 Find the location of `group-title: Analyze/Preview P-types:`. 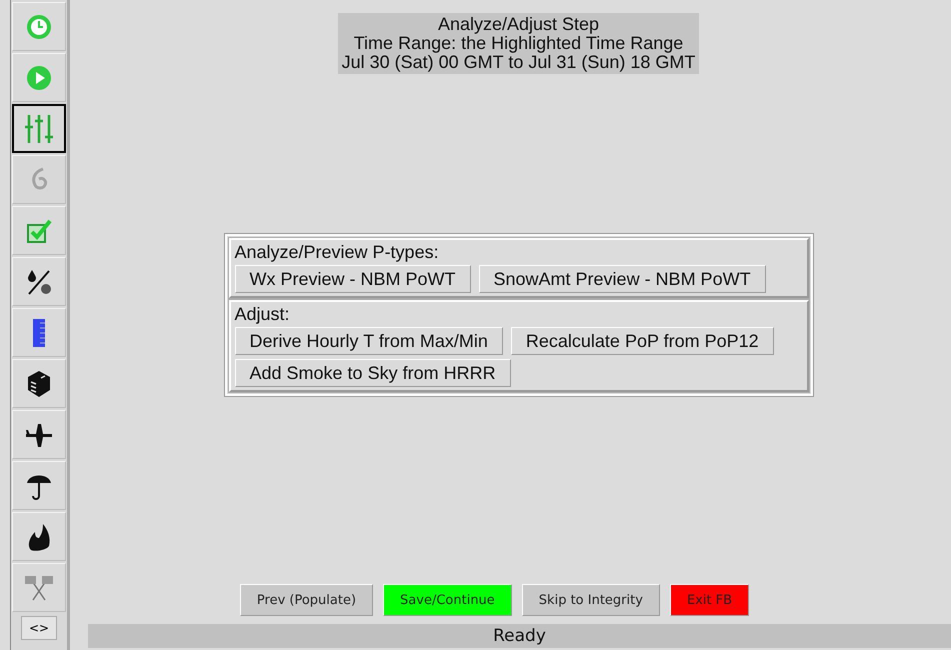

group-title: Analyze/Preview P-types: is located at coordinates (337, 252).